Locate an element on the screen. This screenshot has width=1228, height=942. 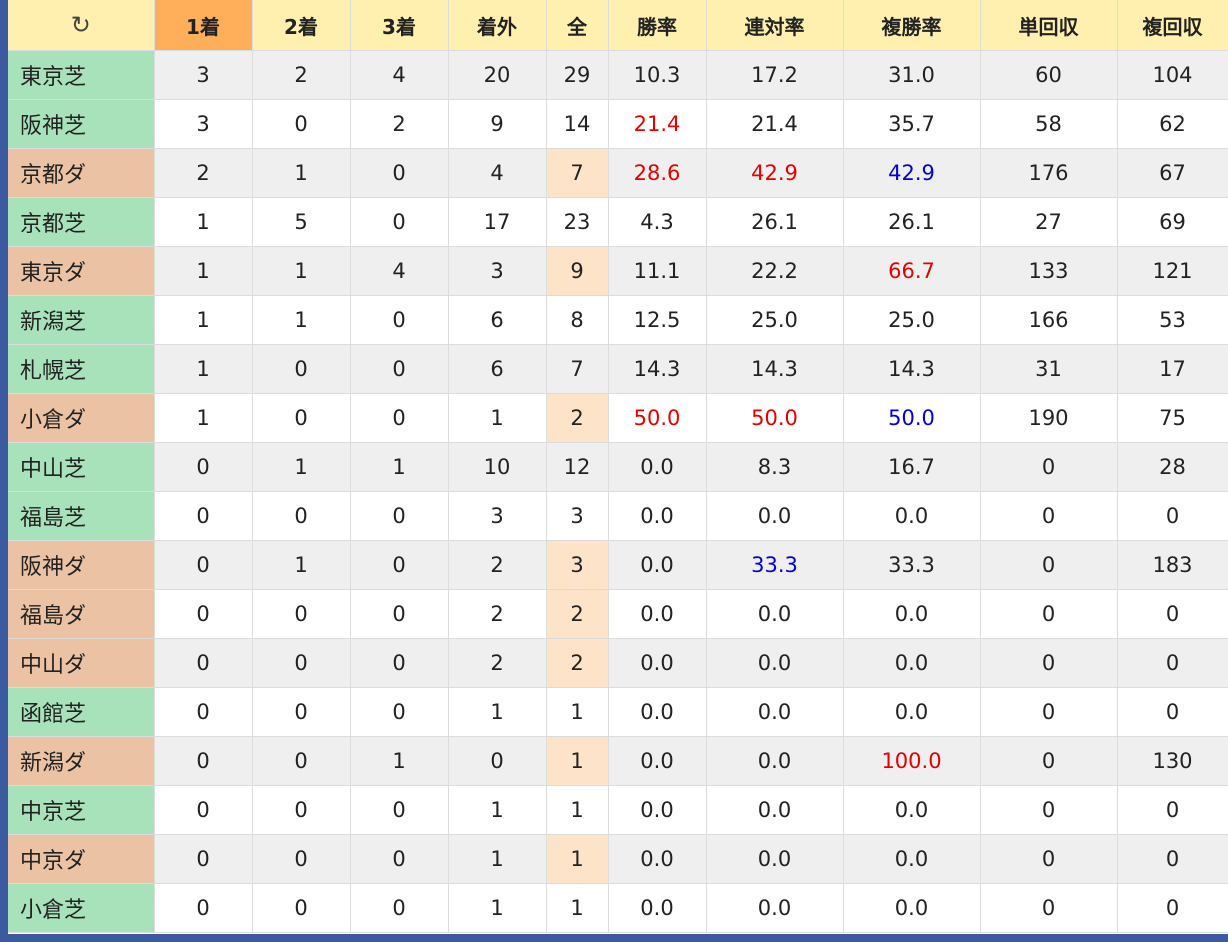
cell-win-return: 58 is located at coordinates (1049, 124).